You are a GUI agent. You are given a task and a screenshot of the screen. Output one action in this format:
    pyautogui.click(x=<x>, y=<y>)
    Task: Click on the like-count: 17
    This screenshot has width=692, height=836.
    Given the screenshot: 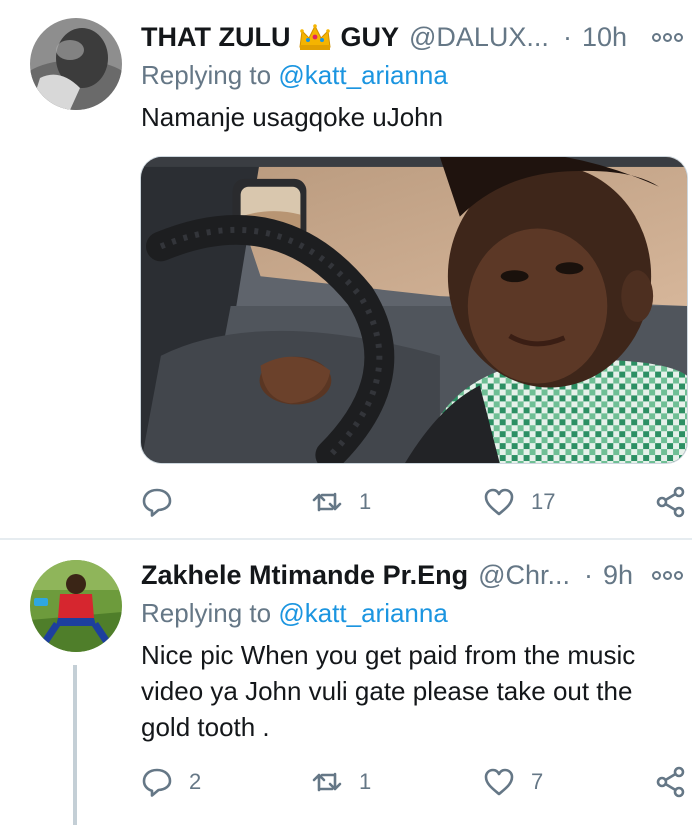 What is the action you would take?
    pyautogui.click(x=543, y=501)
    